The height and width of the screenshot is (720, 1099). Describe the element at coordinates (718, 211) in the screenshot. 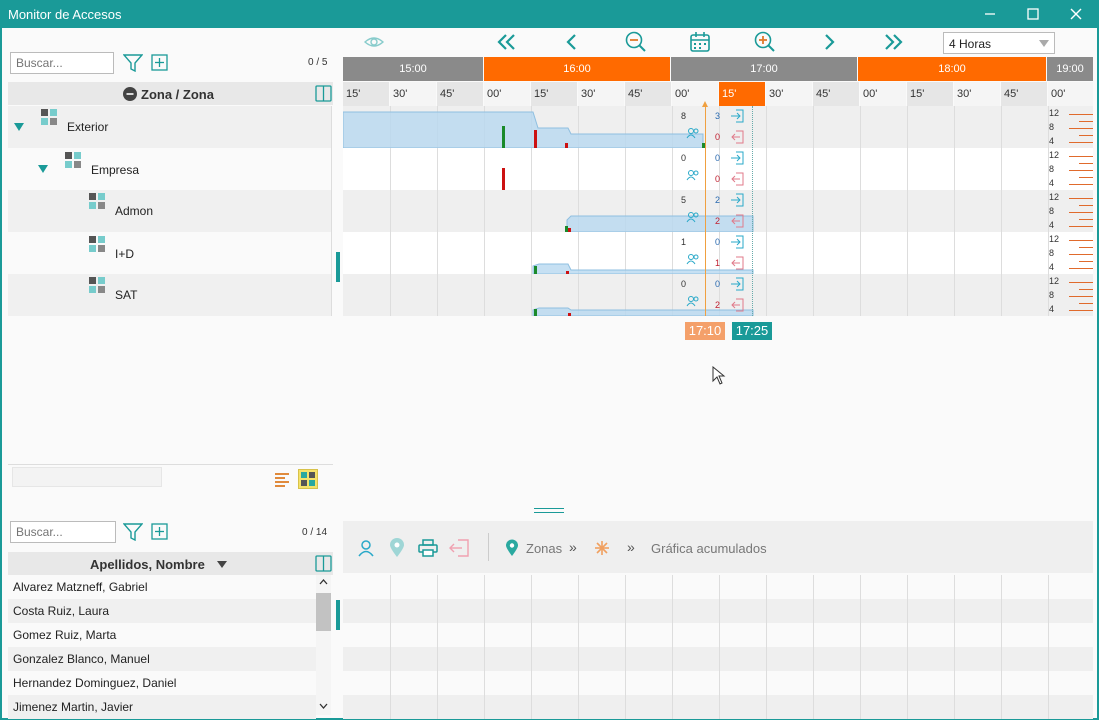

I see `timeline-row: 5 2 2 12 8 4` at that location.